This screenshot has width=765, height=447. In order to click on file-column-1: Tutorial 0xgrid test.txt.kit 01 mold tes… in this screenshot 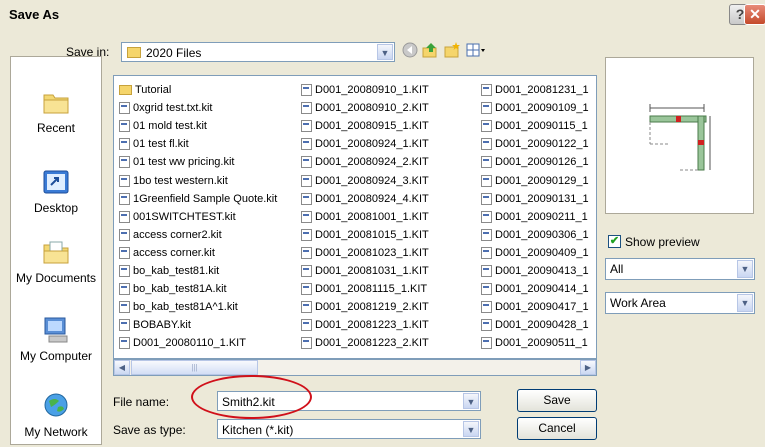, I will do `click(198, 216)`.